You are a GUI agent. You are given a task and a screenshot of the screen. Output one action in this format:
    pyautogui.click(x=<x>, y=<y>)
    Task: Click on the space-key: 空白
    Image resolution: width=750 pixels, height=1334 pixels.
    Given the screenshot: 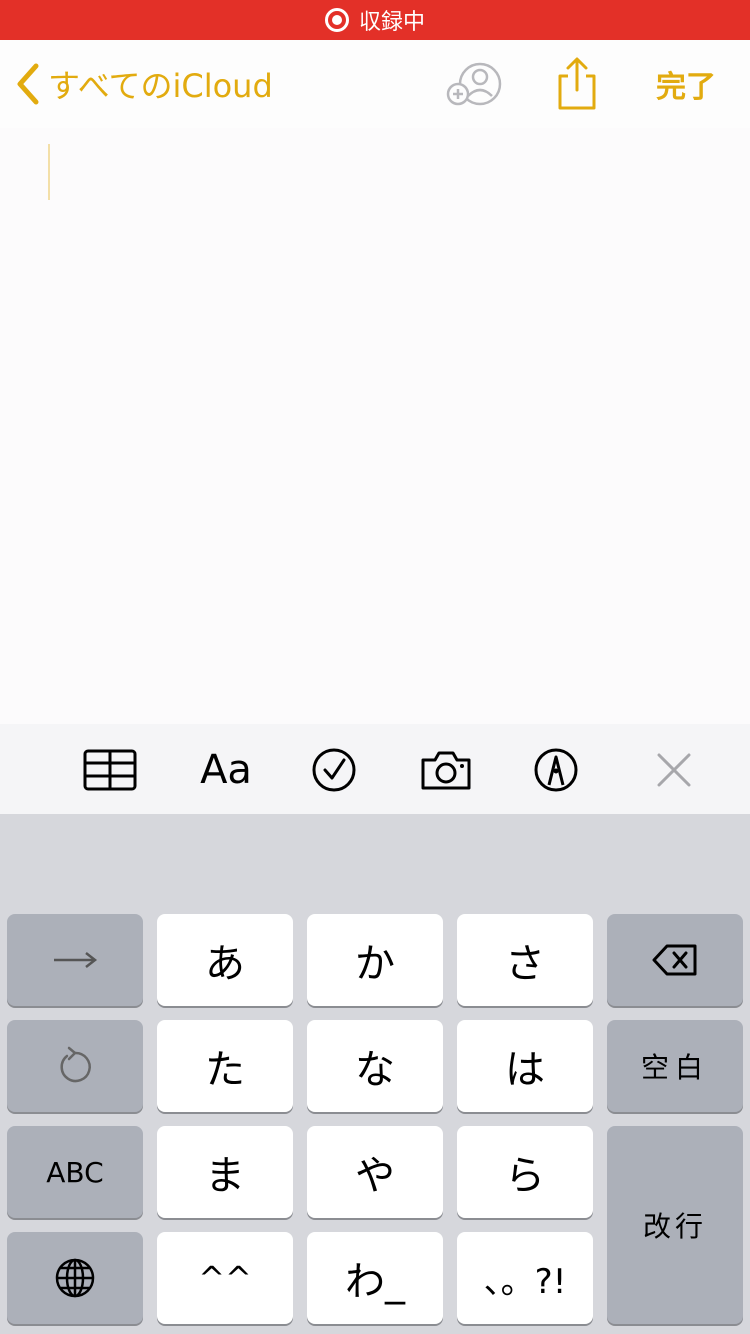 What is the action you would take?
    pyautogui.click(x=675, y=1066)
    